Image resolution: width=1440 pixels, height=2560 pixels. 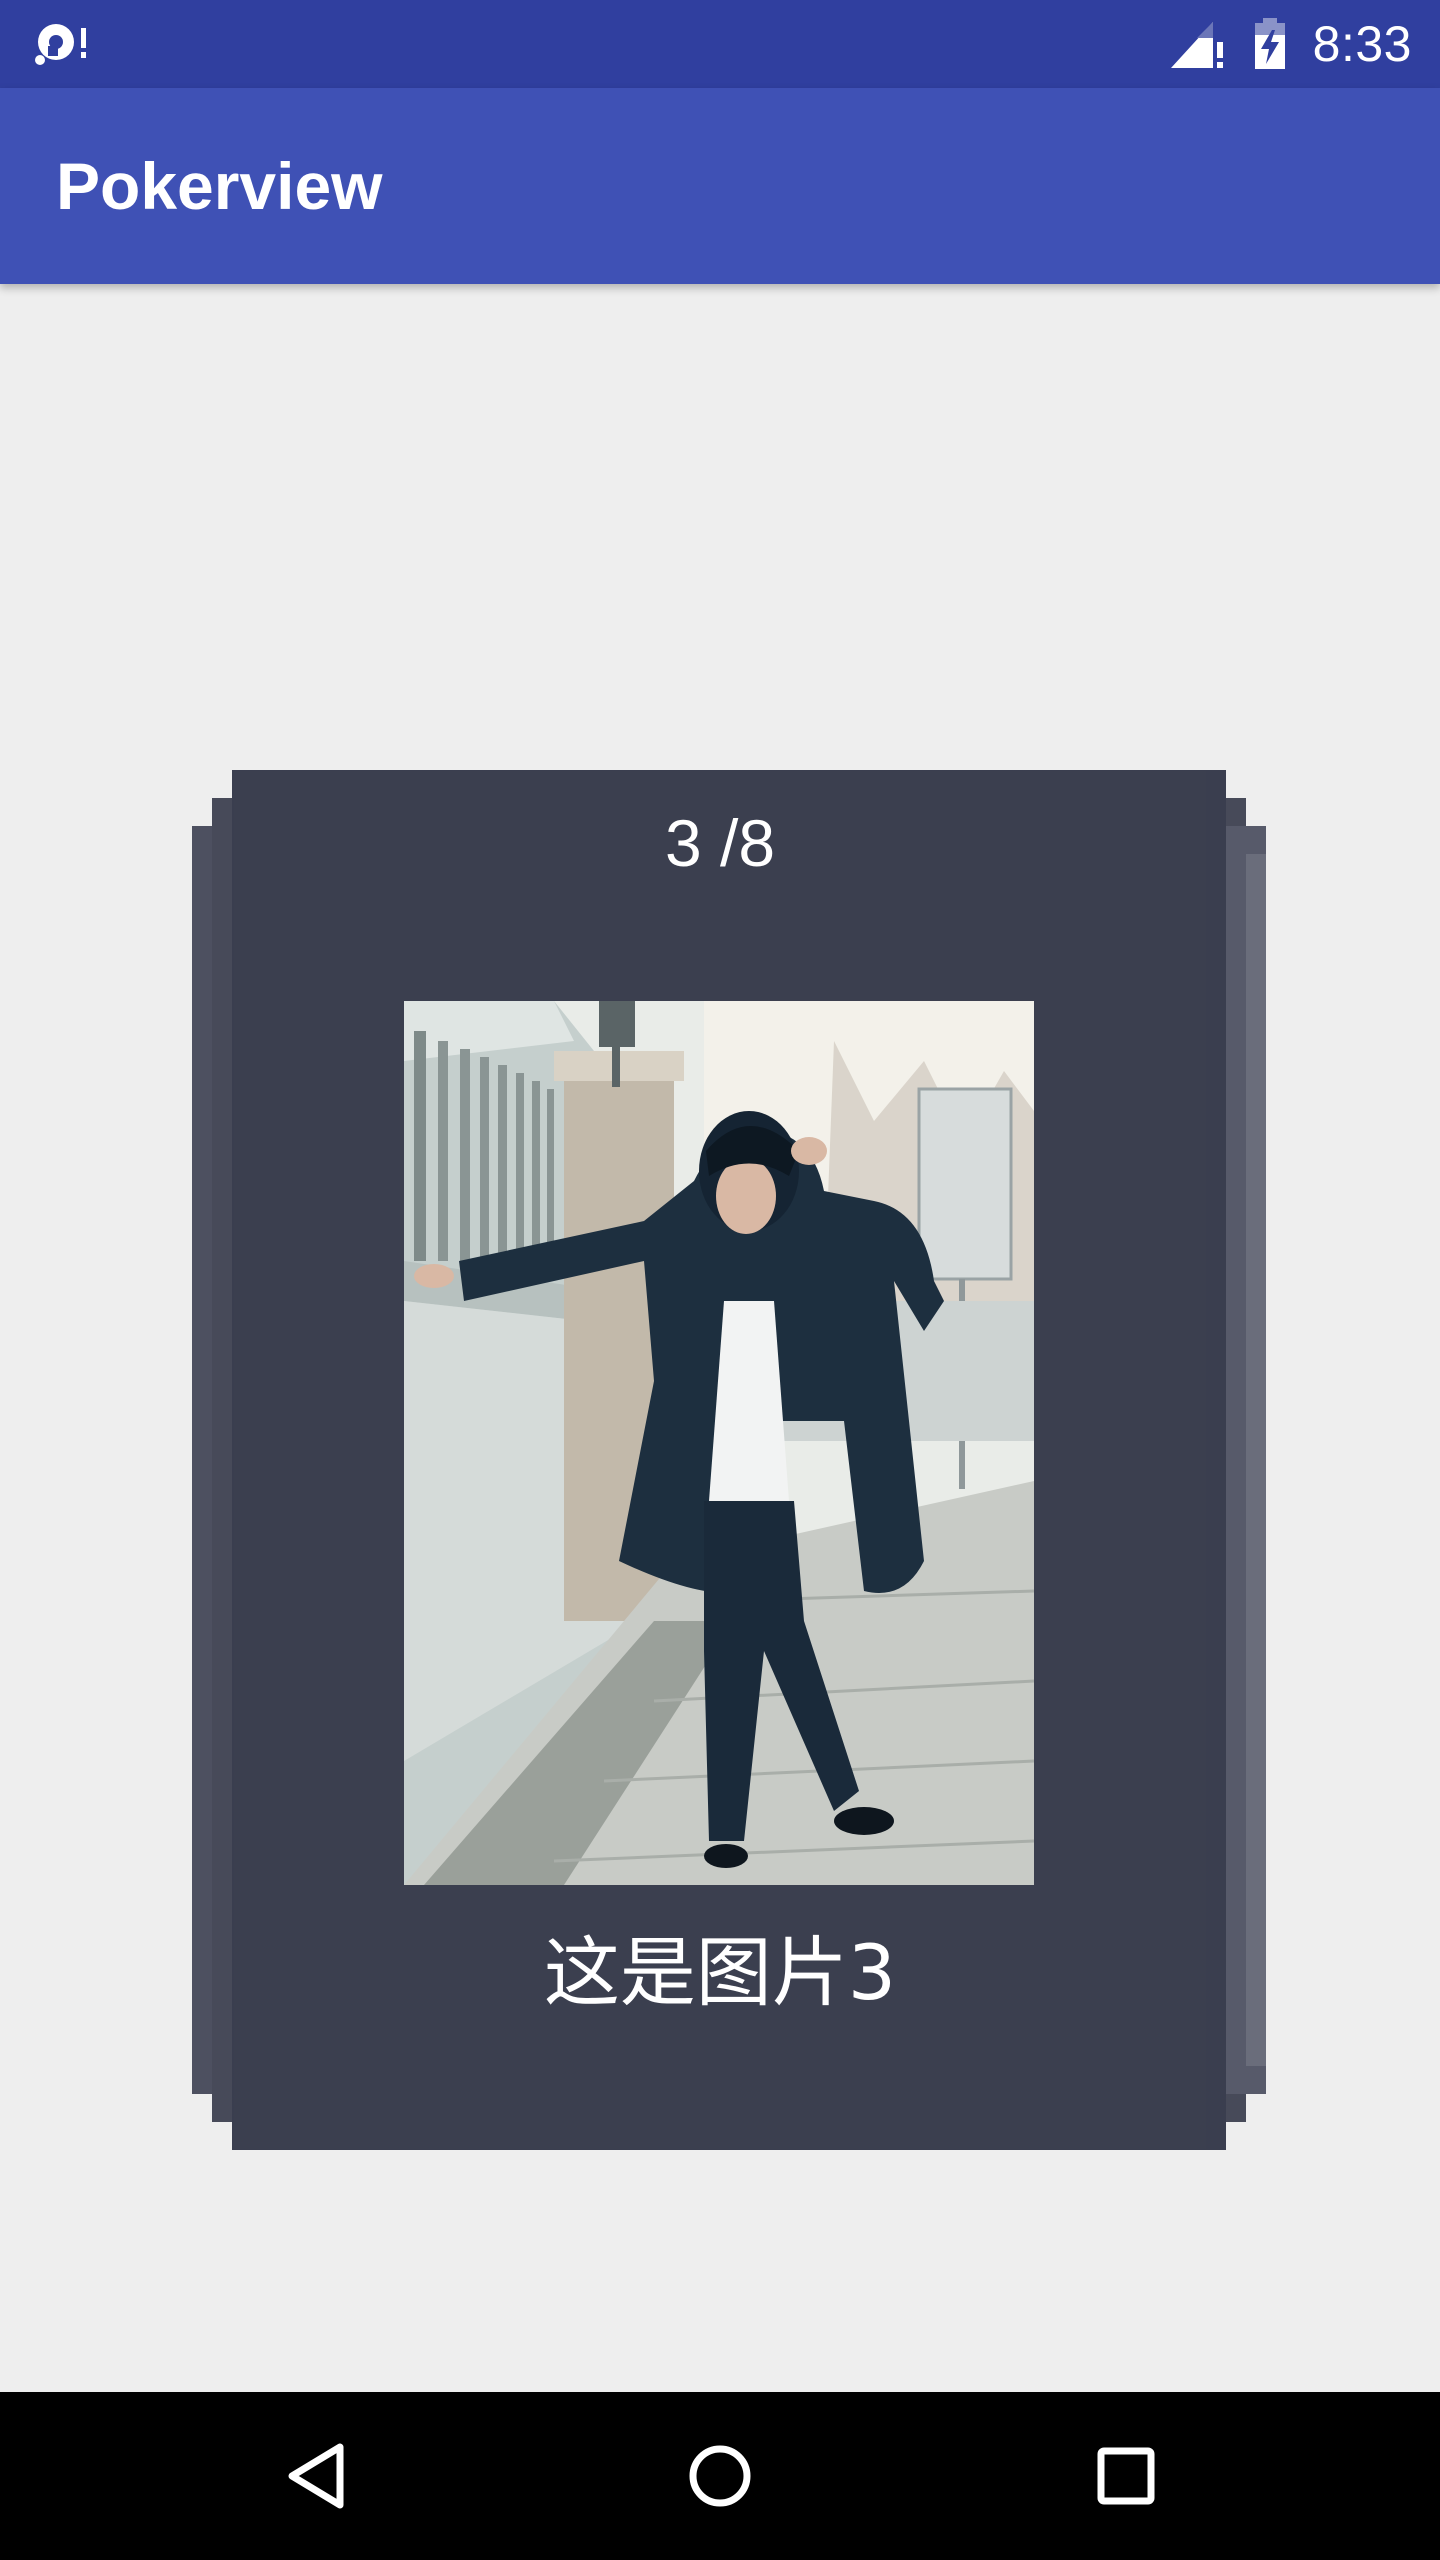 I want to click on back-triangle-icon, so click(x=316, y=2476).